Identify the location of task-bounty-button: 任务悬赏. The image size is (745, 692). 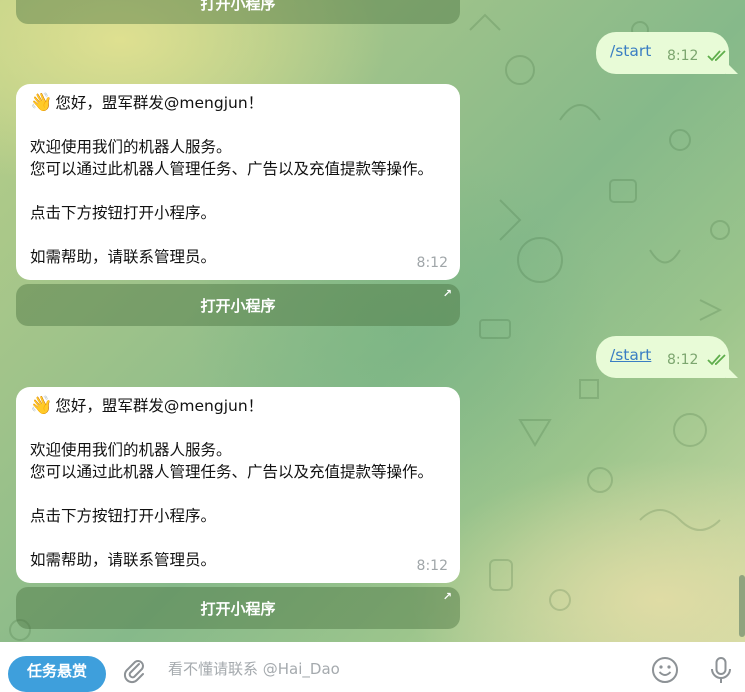
(57, 674).